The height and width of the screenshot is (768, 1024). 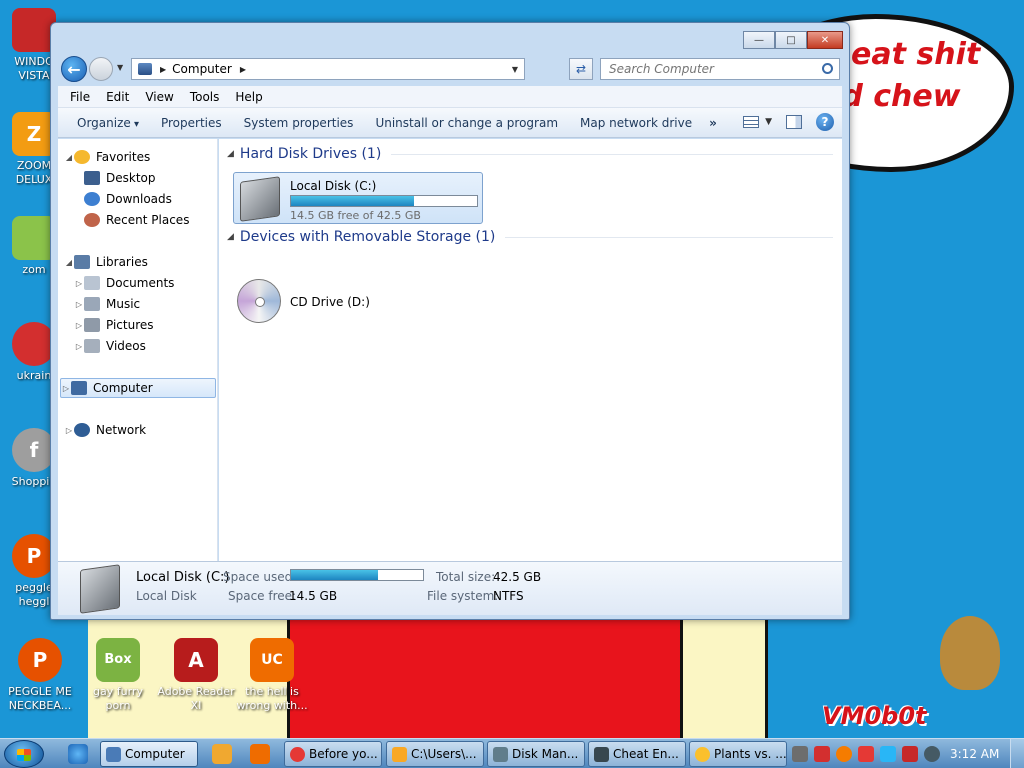 I want to click on show-desktop-button, so click(x=1017, y=753).